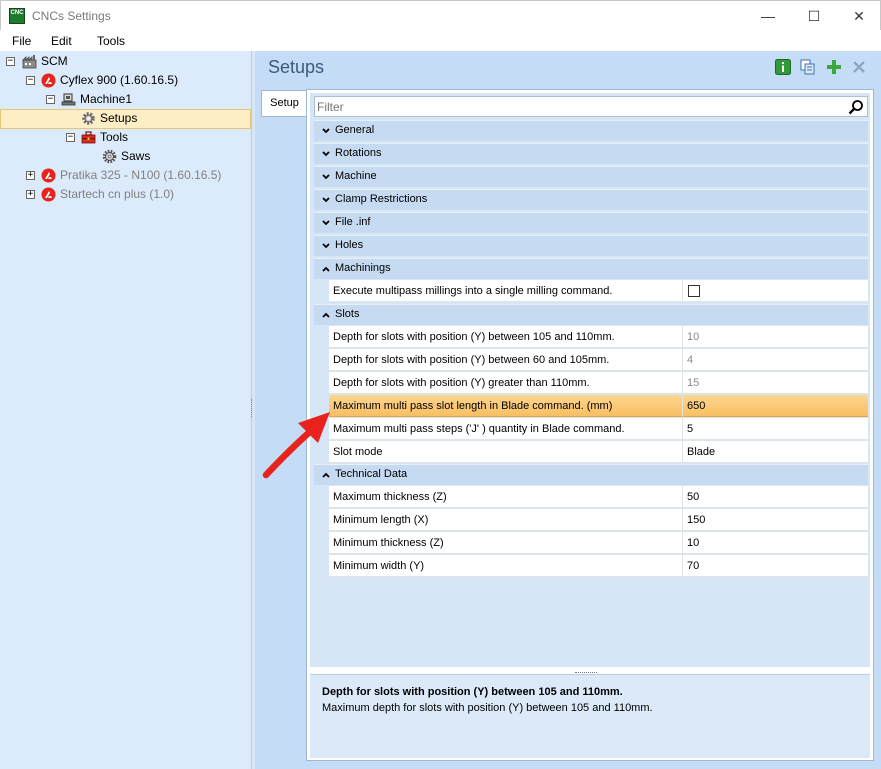 This screenshot has height=769, width=881. Describe the element at coordinates (88, 137) in the screenshot. I see `toolbox-icon` at that location.